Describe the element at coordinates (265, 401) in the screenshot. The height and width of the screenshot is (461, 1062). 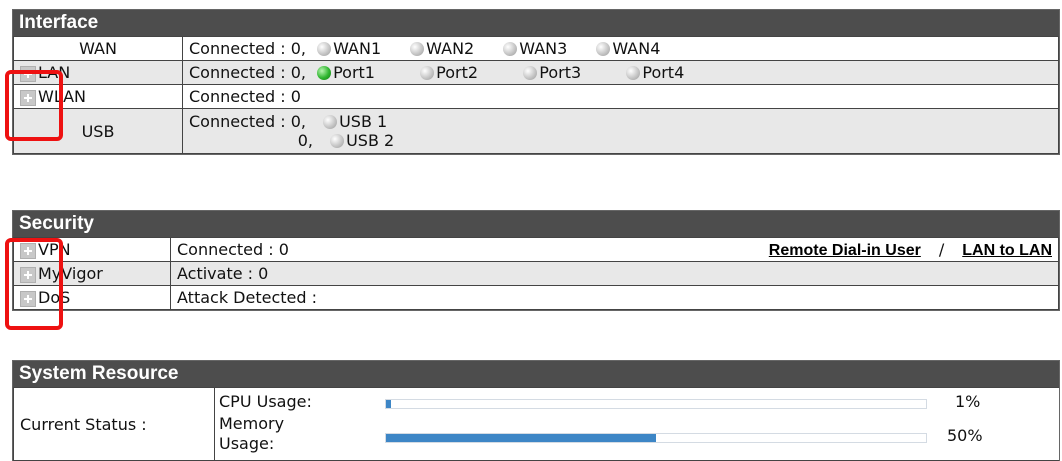
I see `cpu-usage-label: CPU Usage:` at that location.